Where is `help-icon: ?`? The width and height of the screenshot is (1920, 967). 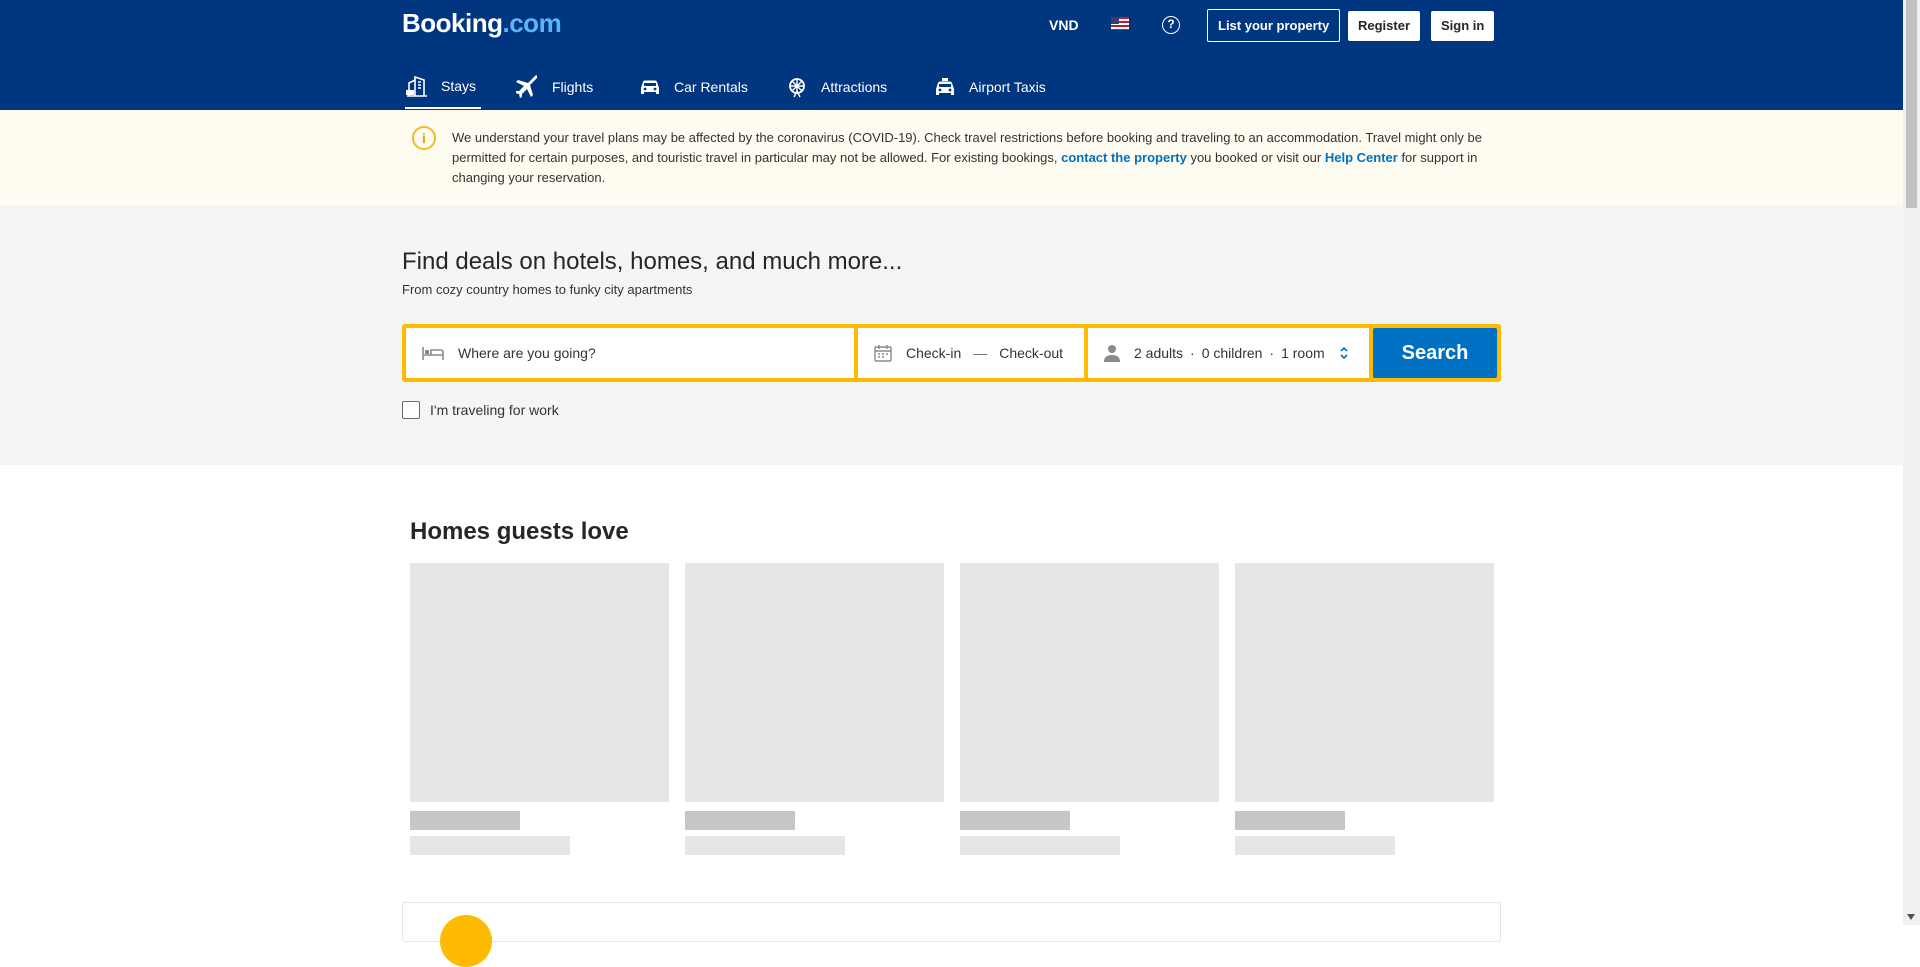
help-icon: ? is located at coordinates (1171, 25).